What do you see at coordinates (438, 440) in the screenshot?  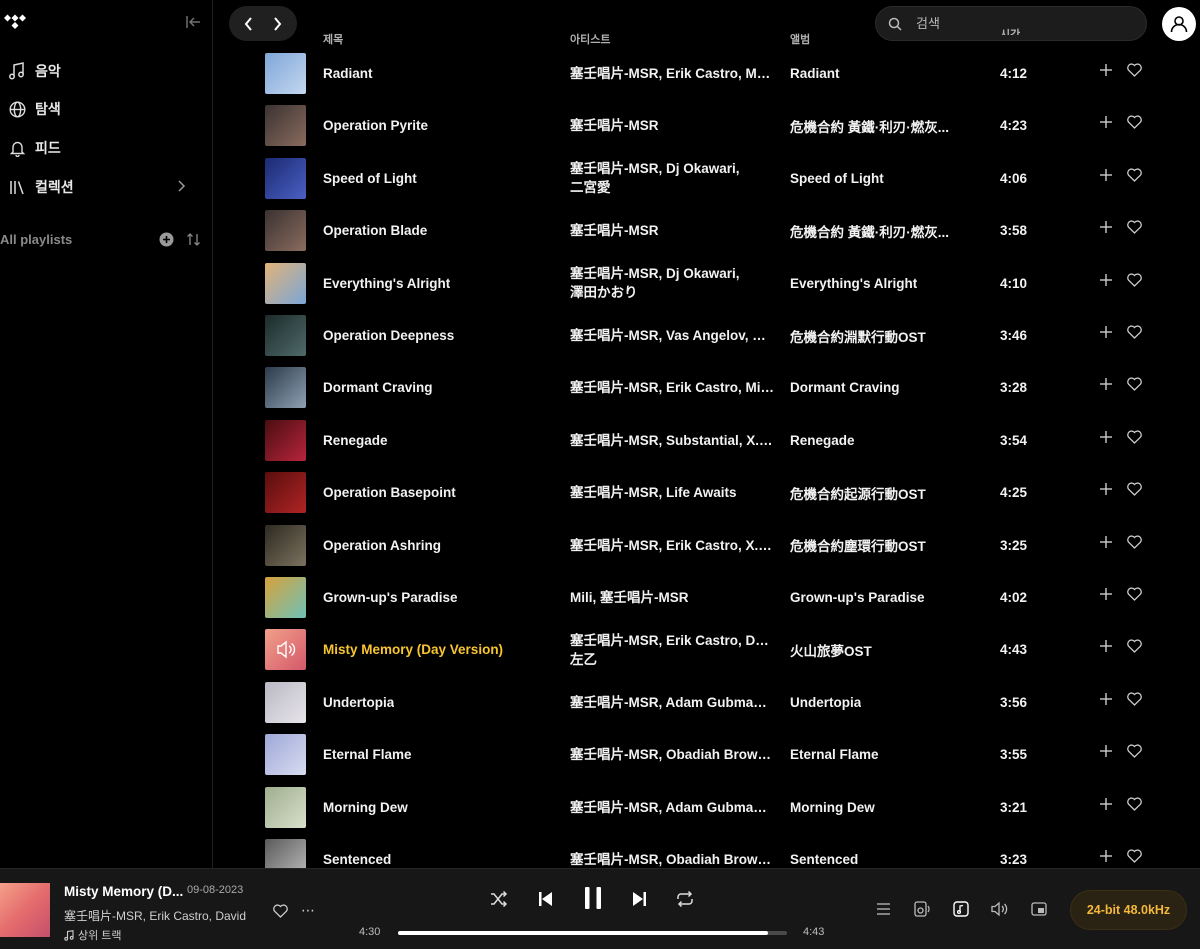 I see `track-title: Renegade` at bounding box center [438, 440].